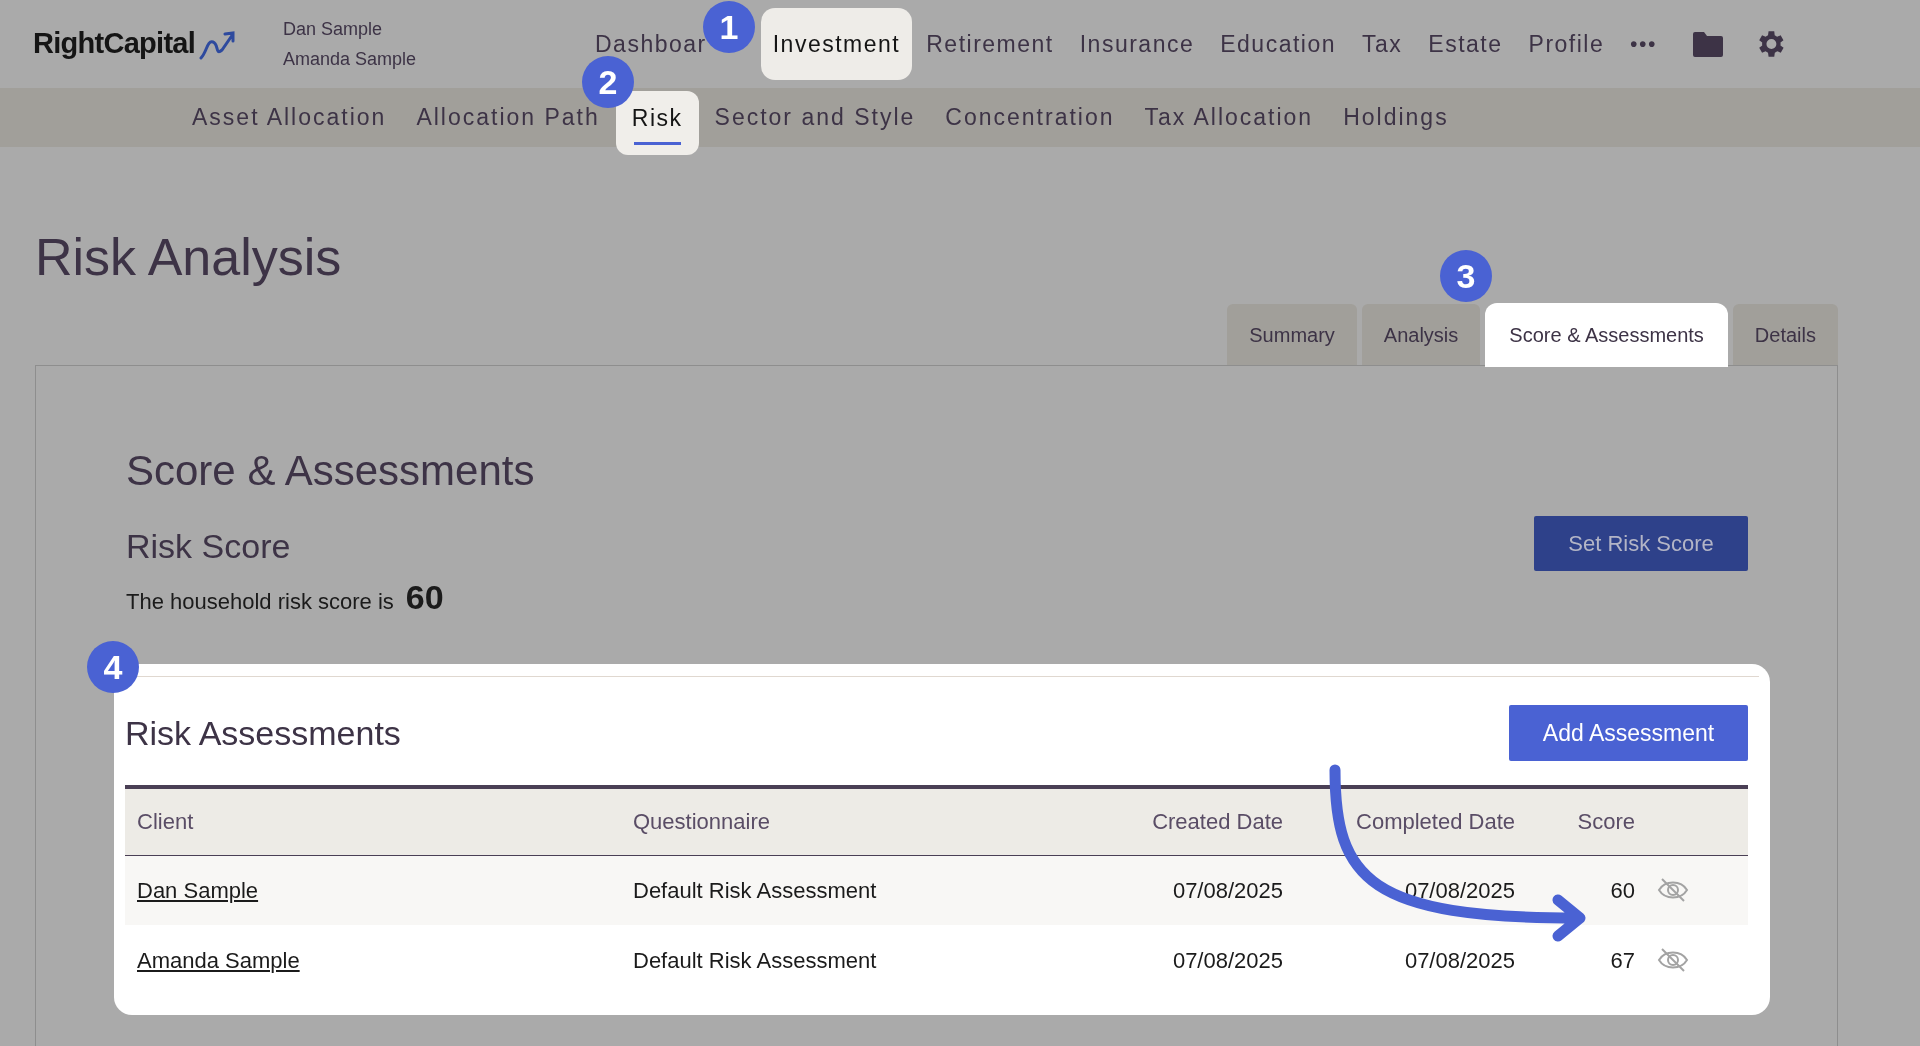 The width and height of the screenshot is (1920, 1046). What do you see at coordinates (1142, 821) in the screenshot?
I see `column-header: Created Date` at bounding box center [1142, 821].